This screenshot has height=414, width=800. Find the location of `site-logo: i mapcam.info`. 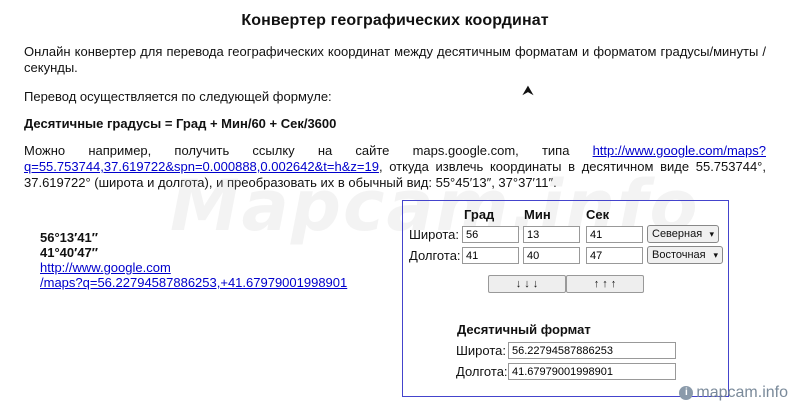

site-logo: i mapcam.info is located at coordinates (733, 393).